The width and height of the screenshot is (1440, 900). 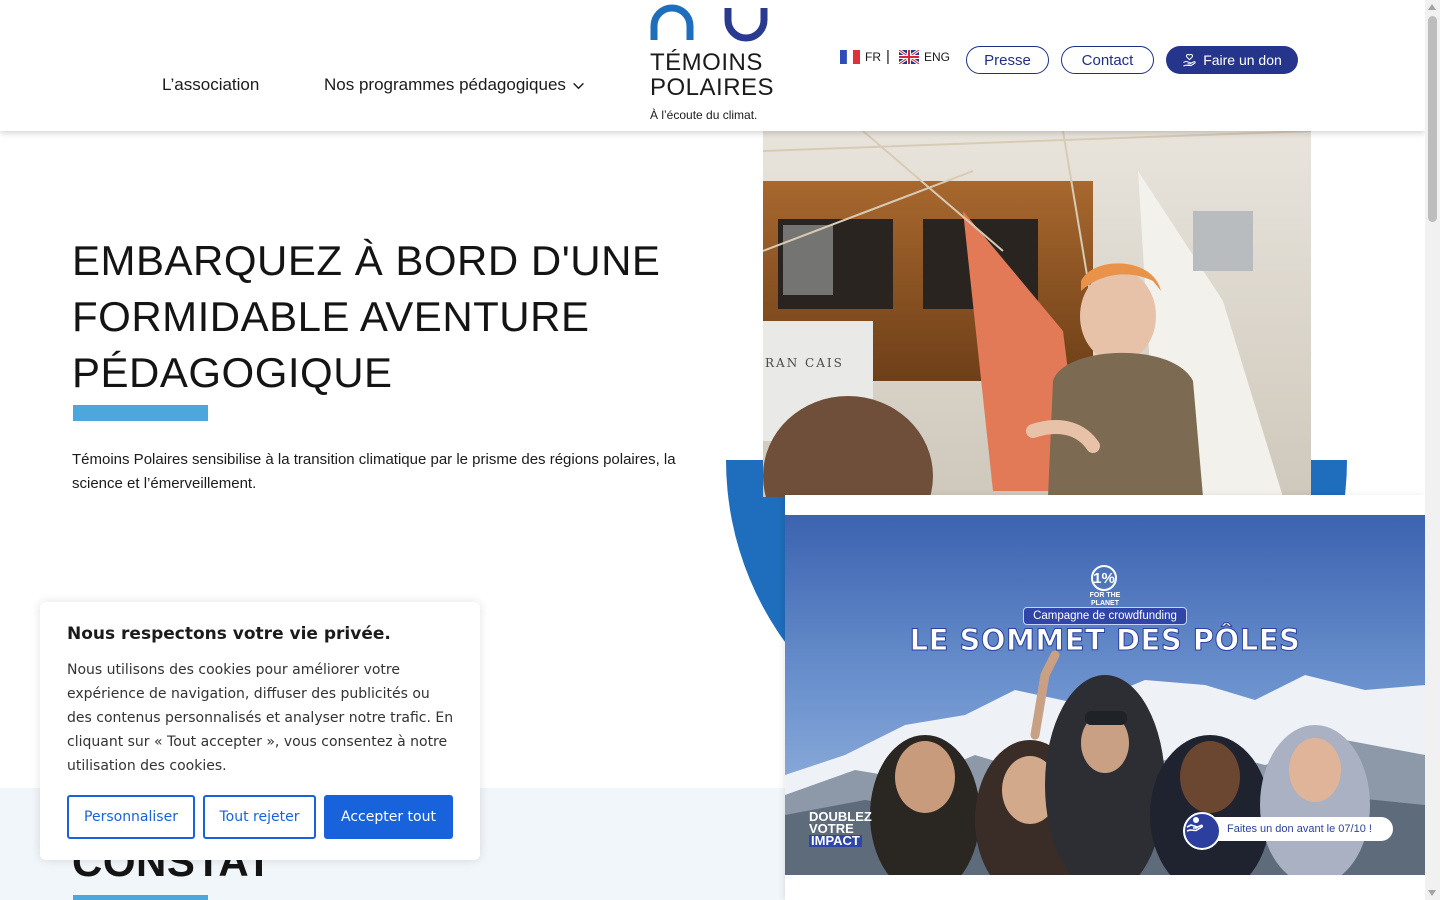 I want to click on cookie-customize-button: Personnaliser, so click(x=131, y=817).